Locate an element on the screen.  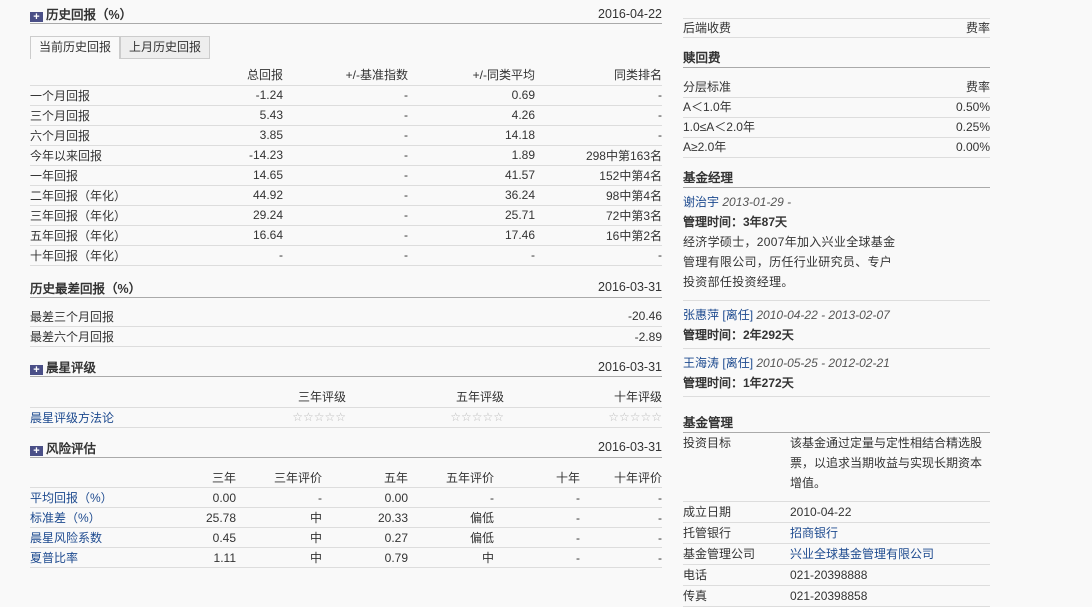
fee-rate: 0.50% is located at coordinates (972, 107).